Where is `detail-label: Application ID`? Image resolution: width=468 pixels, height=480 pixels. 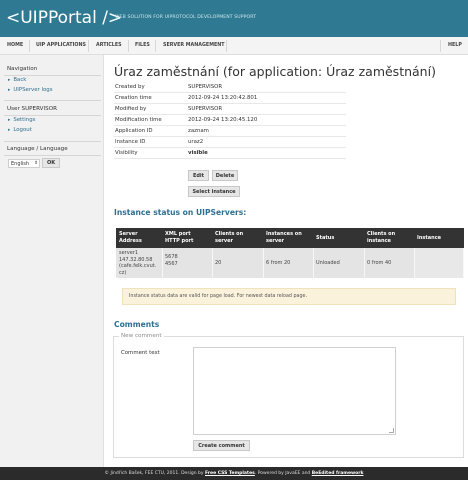 detail-label: Application ID is located at coordinates (134, 131).